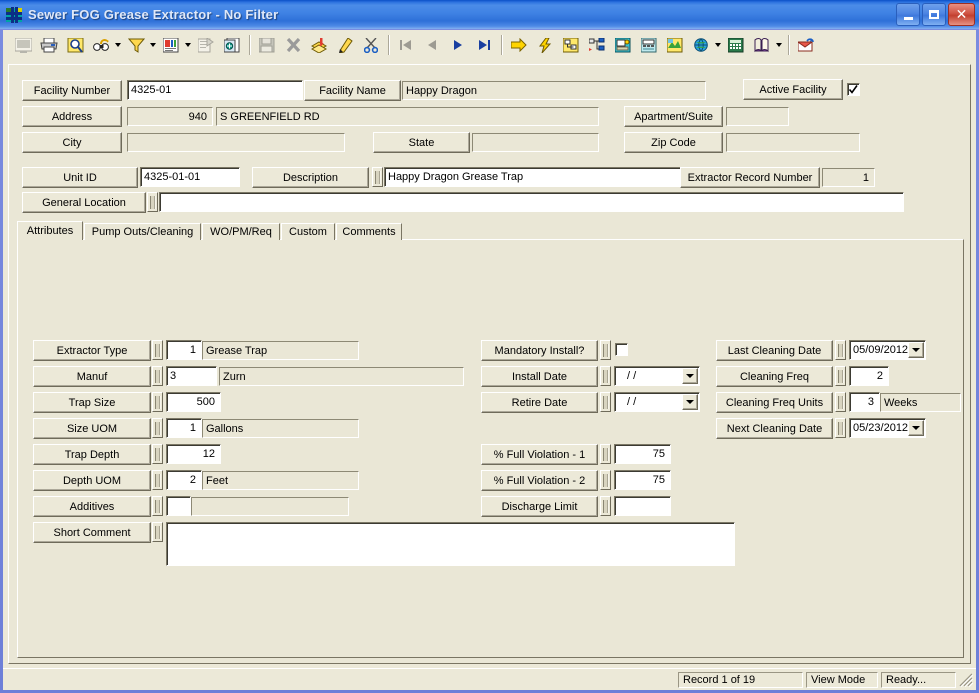  Describe the element at coordinates (267, 45) in the screenshot. I see `save-icon` at that location.